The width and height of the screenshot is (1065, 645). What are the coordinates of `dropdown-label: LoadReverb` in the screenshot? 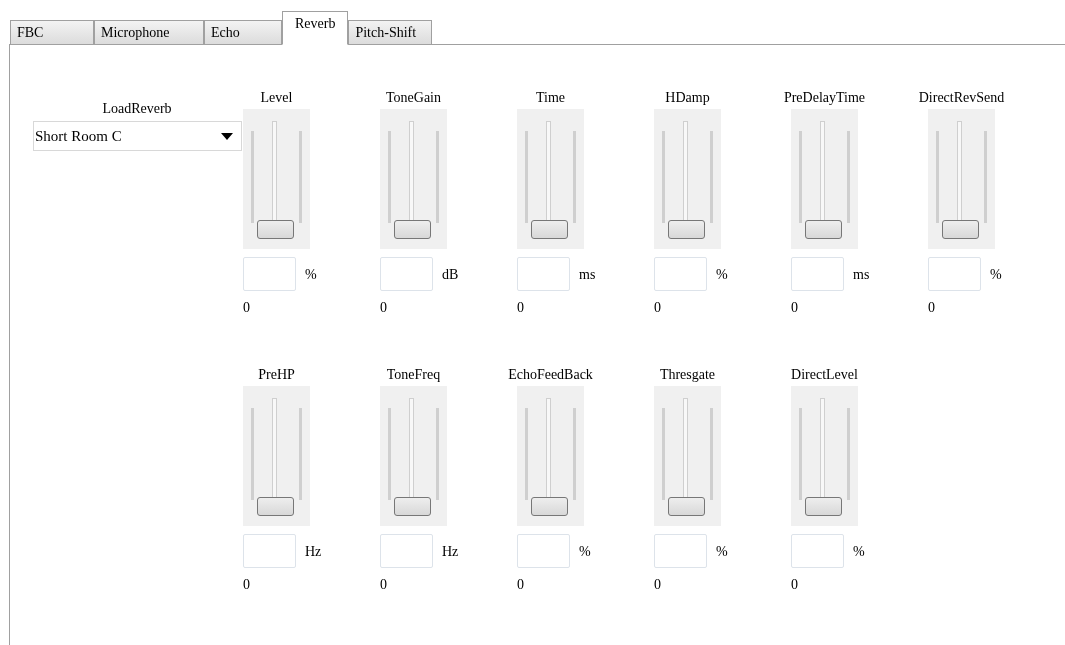 It's located at (137, 109).